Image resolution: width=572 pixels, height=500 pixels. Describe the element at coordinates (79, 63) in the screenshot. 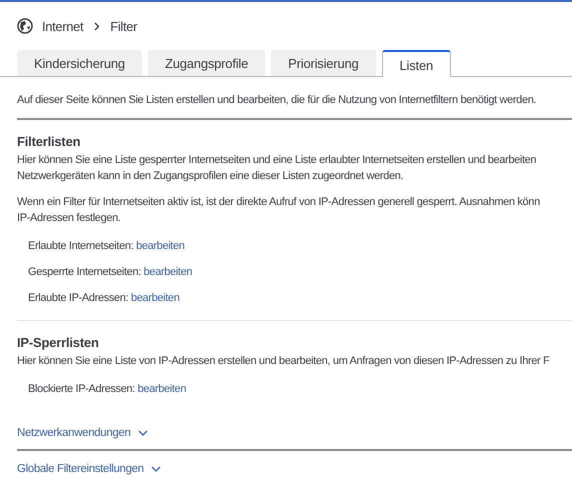

I see `tab: Kindersicherung` at that location.